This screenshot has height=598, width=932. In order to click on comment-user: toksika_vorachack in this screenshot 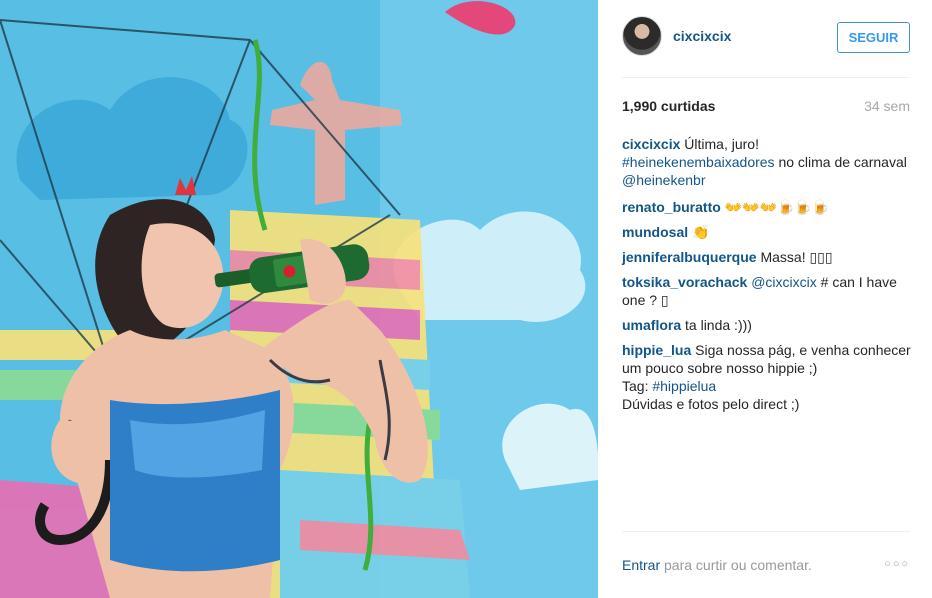, I will do `click(684, 282)`.